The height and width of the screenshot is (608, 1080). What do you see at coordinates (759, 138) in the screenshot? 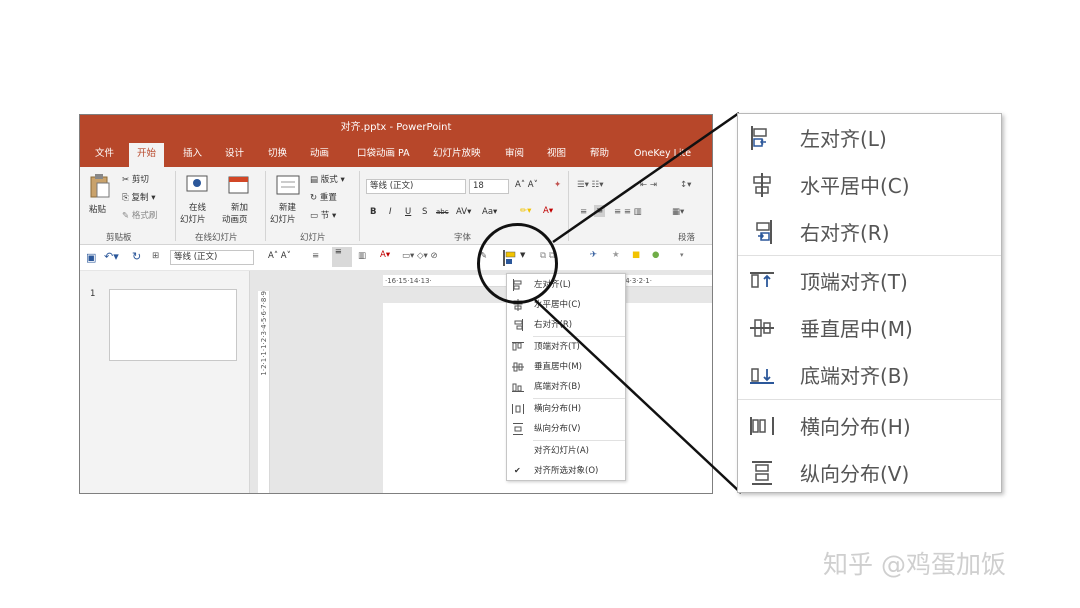
I see `align-left-icon` at bounding box center [759, 138].